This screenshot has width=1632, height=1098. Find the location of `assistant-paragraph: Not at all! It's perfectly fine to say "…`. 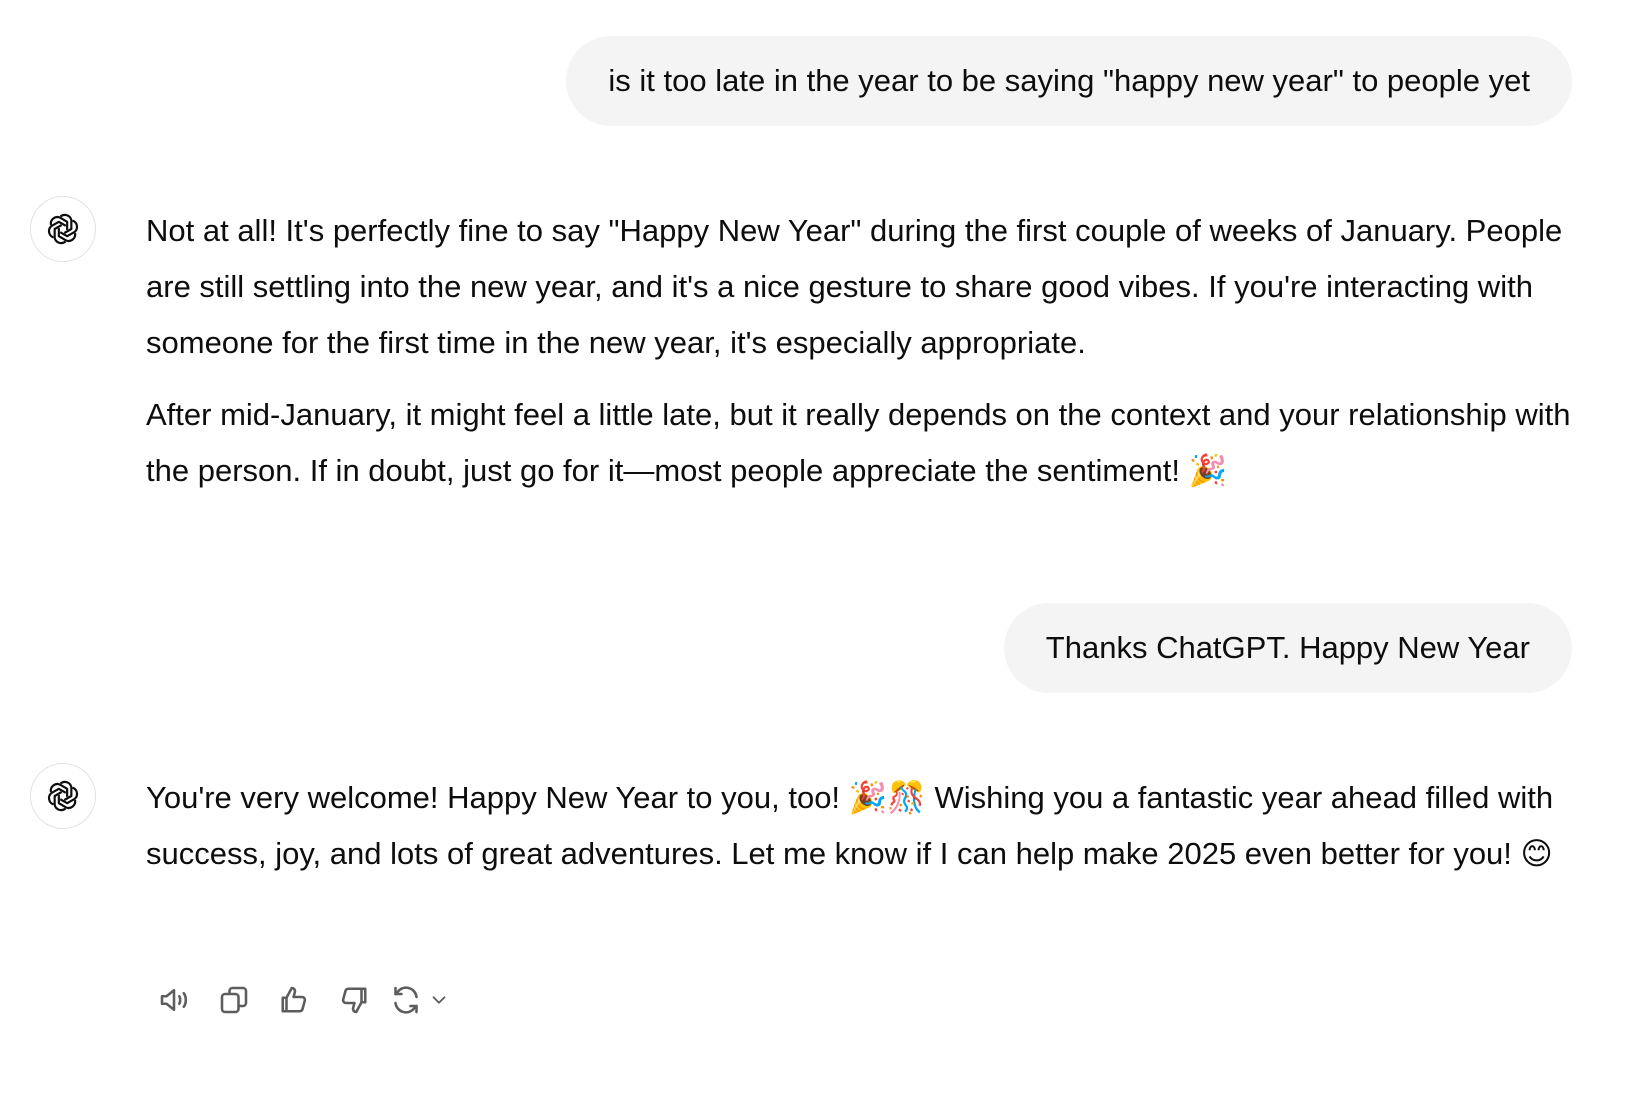

assistant-paragraph: Not at all! It's perfectly fine to say "… is located at coordinates (854, 286).